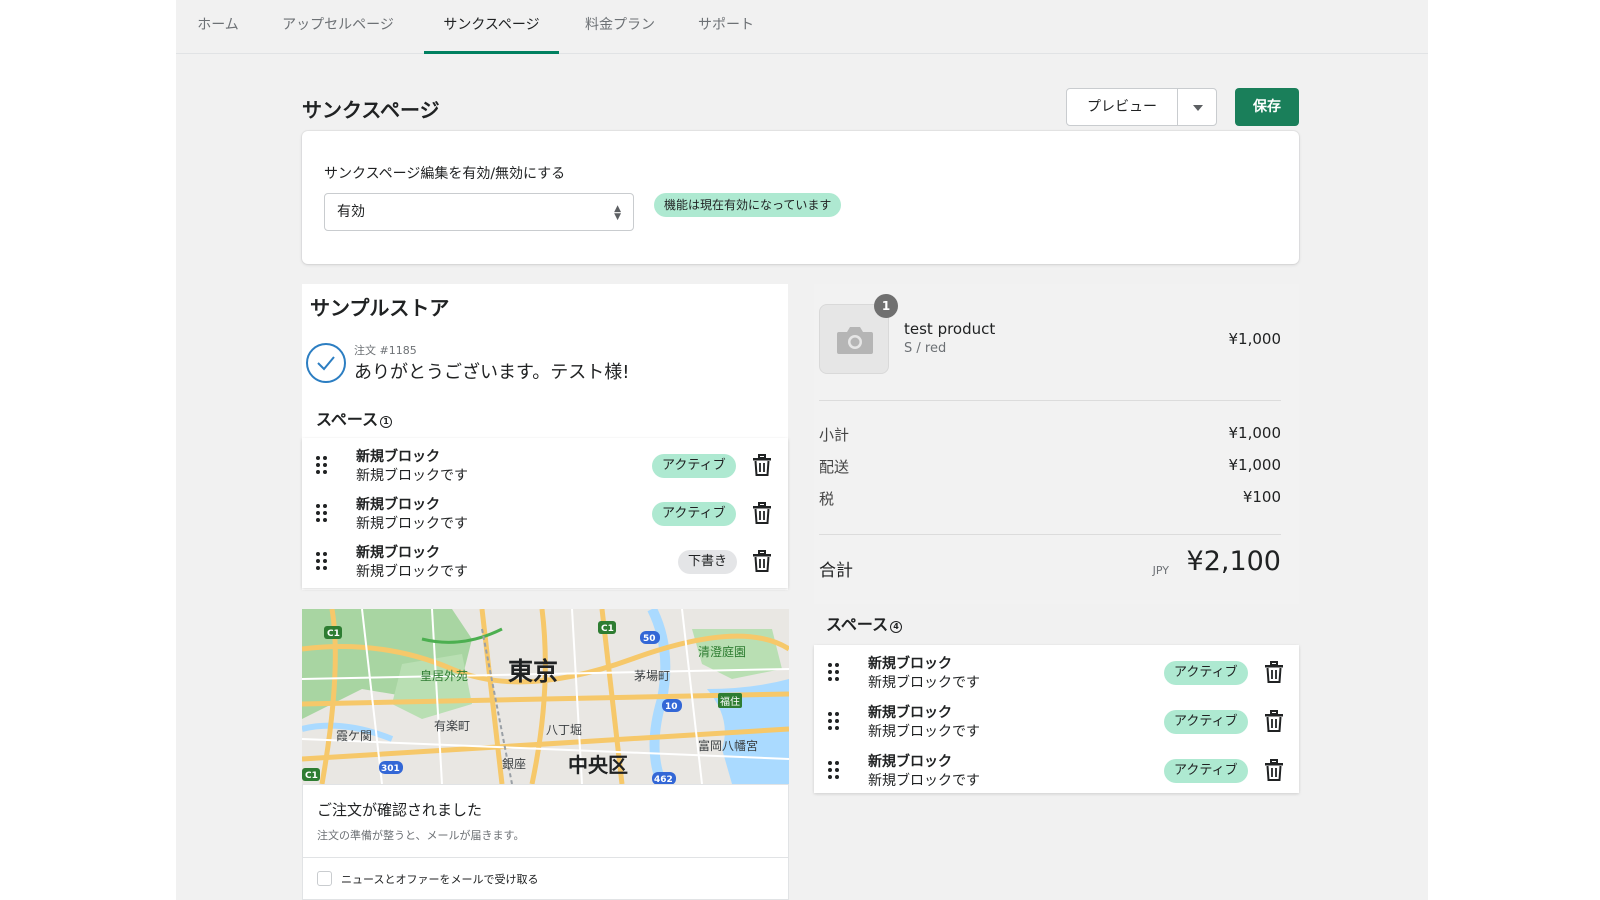 The height and width of the screenshot is (900, 1600). What do you see at coordinates (620, 27) in the screenshot?
I see `nav-tab-pricing: 料金プラン` at bounding box center [620, 27].